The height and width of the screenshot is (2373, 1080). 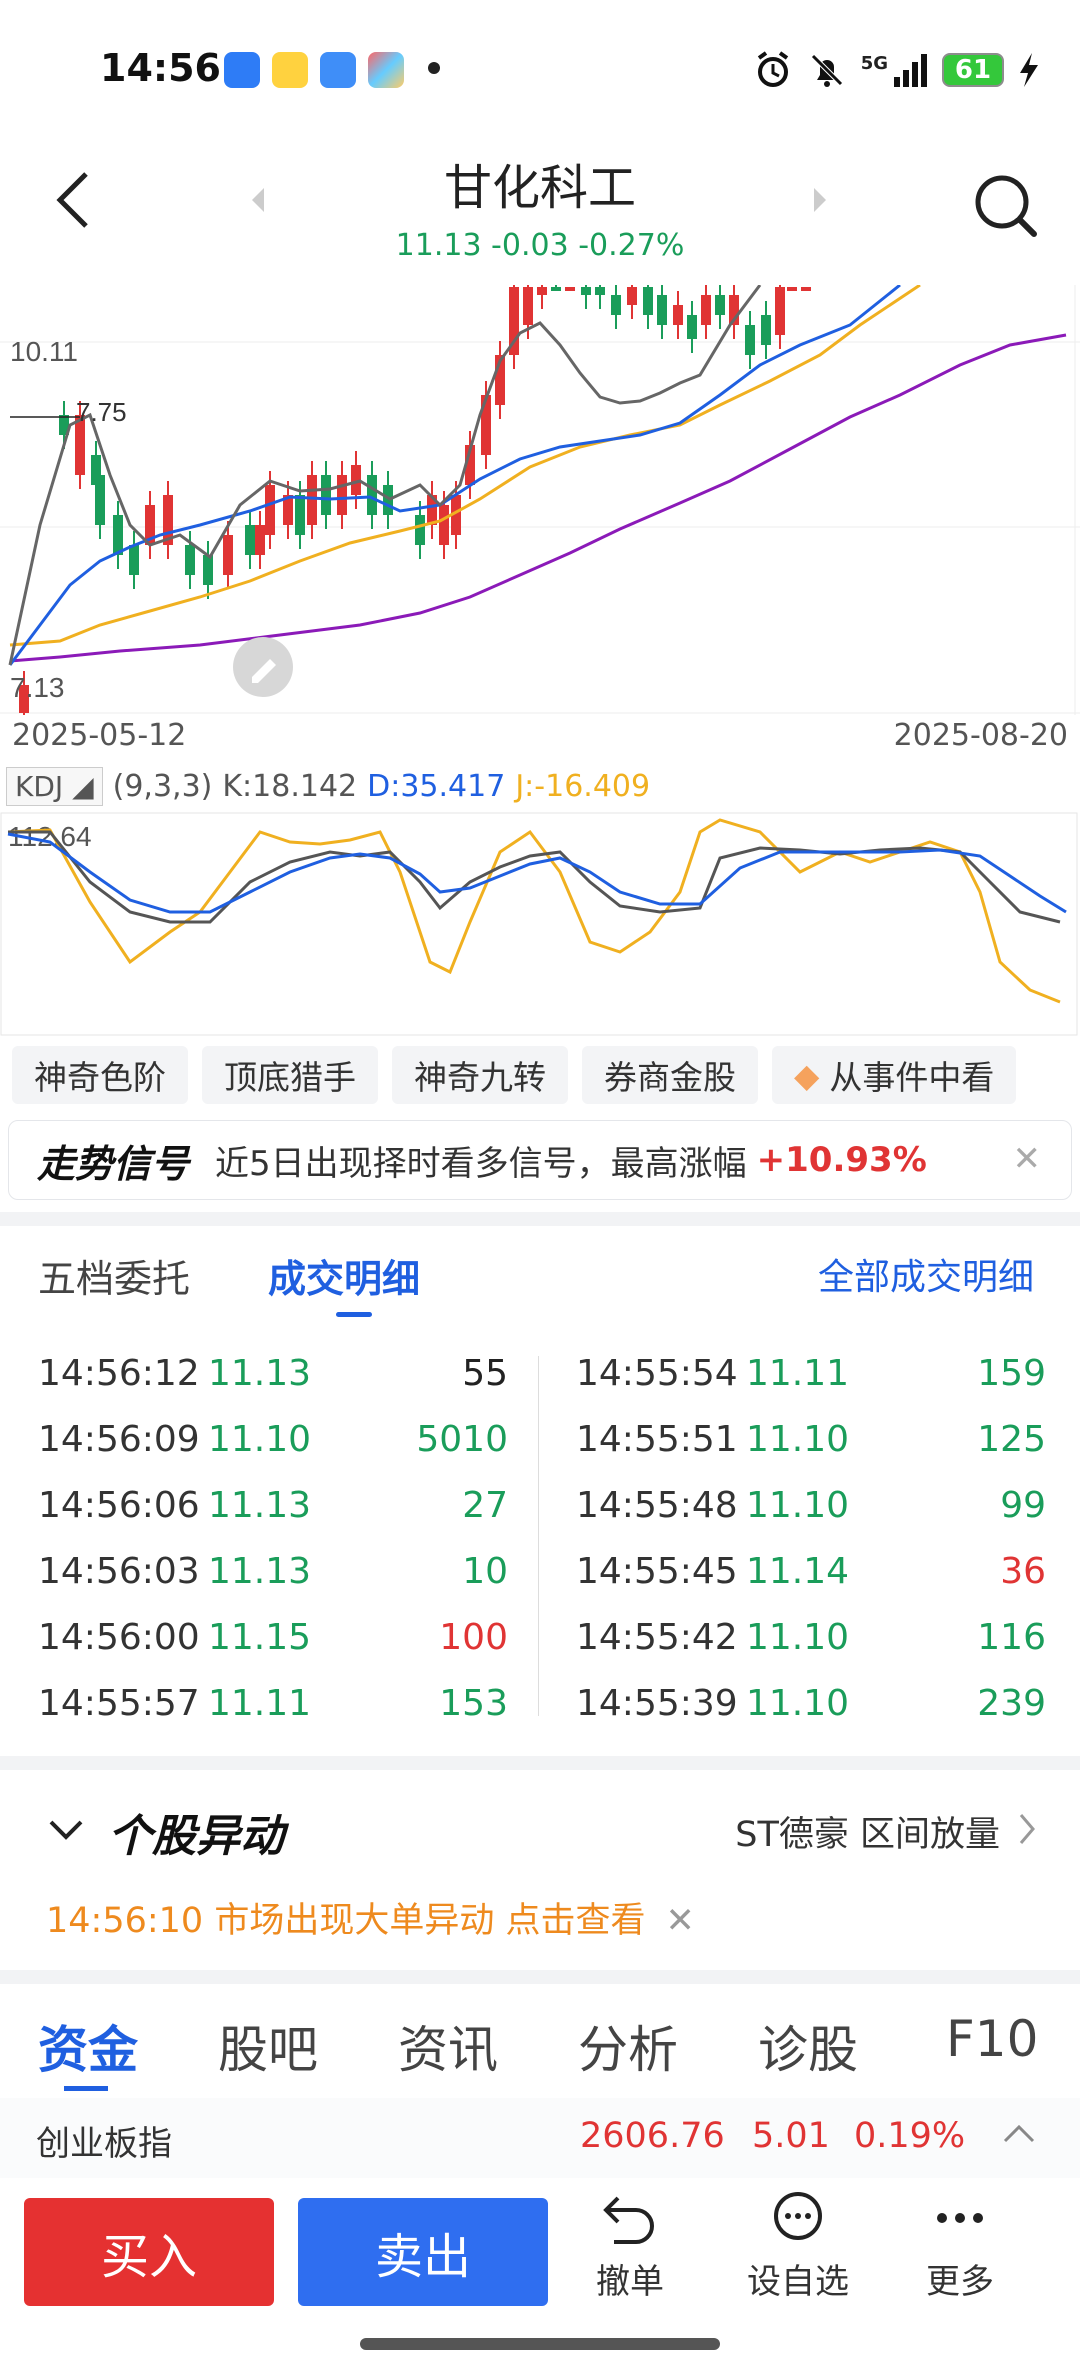 I want to click on trade-time: 14:55:48, so click(x=657, y=1505).